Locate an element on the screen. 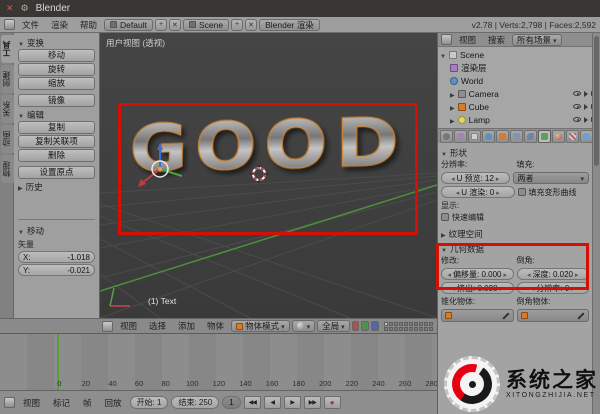  tab-modifiers-icon is located at coordinates (530, 136).